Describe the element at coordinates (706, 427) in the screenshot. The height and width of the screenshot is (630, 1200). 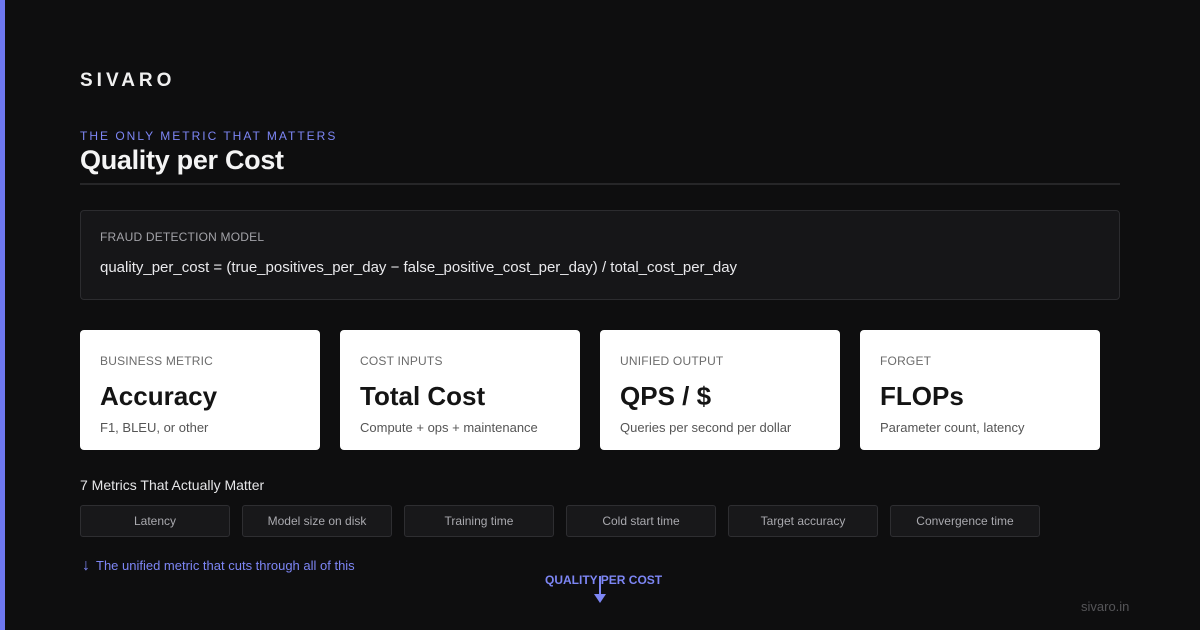
I see `card-description: Queries per second per dollar` at that location.